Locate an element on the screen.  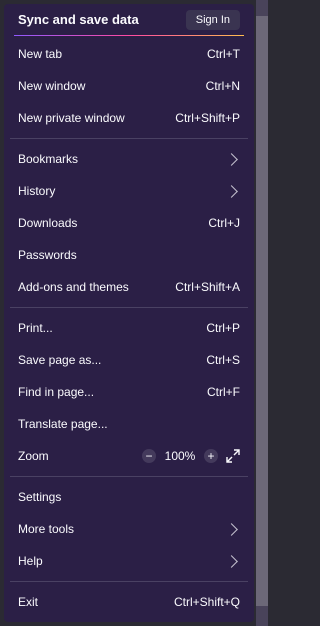
menu-item-addons-and-themes: Add-ons and themes Ctrl+Shift+A is located at coordinates (129, 287).